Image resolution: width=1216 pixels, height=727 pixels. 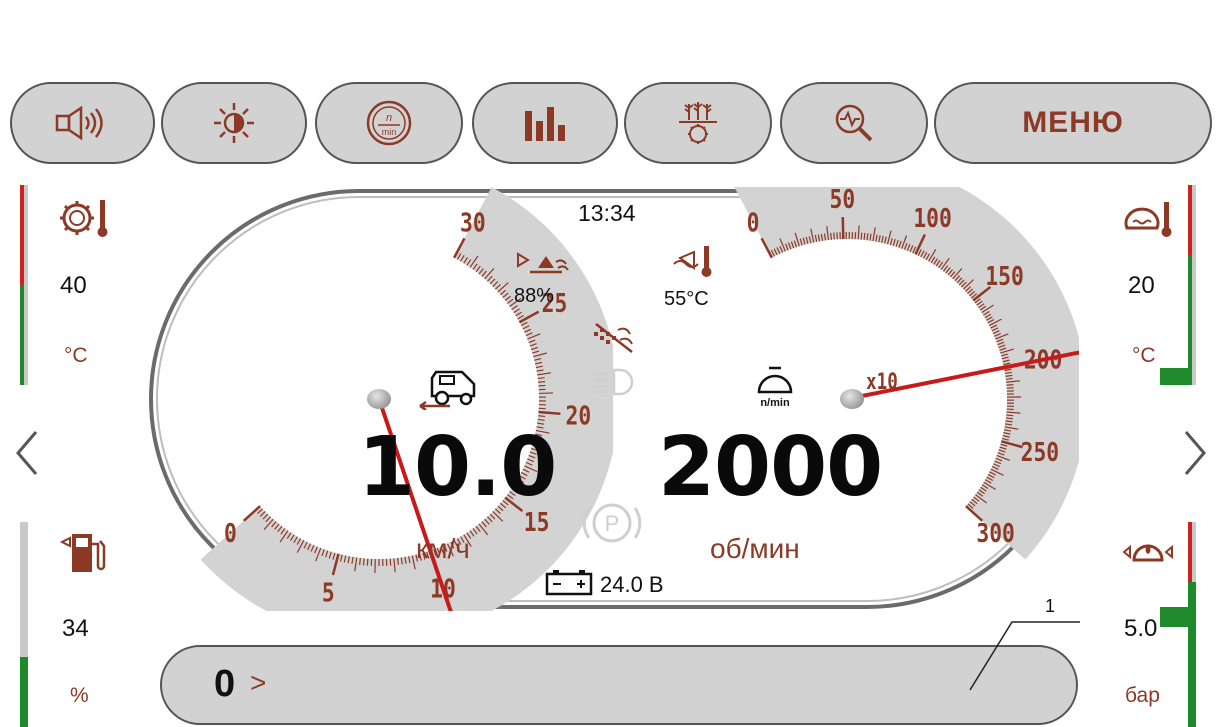 What do you see at coordinates (614, 384) in the screenshot?
I see `headlight-icon` at bounding box center [614, 384].